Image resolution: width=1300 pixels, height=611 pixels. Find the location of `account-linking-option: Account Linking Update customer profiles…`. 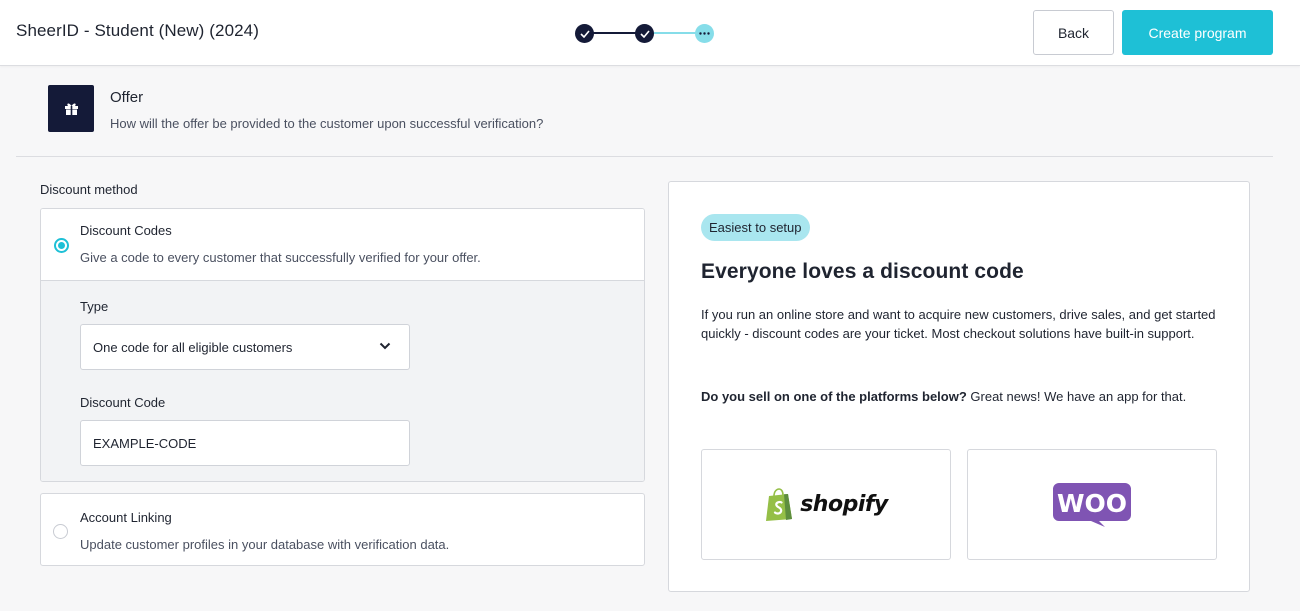

account-linking-option: Account Linking Update customer profiles… is located at coordinates (342, 529).